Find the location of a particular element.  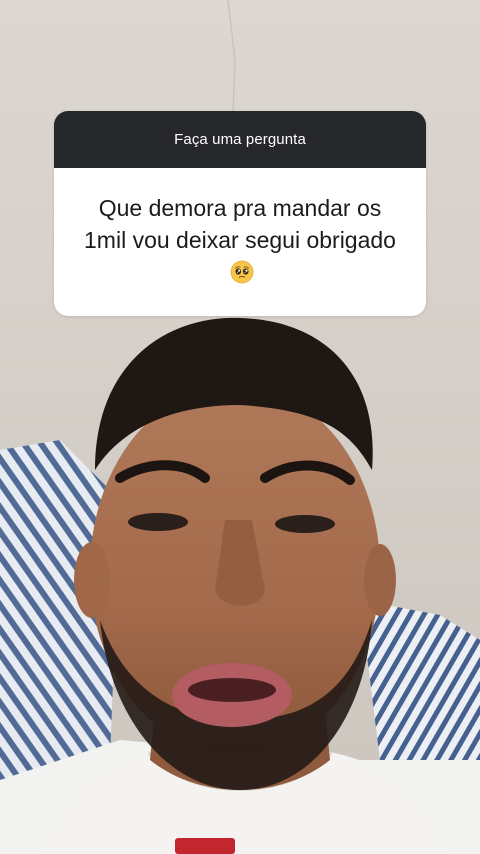

question-sticker-header: Faça uma pergunta is located at coordinates (240, 139).